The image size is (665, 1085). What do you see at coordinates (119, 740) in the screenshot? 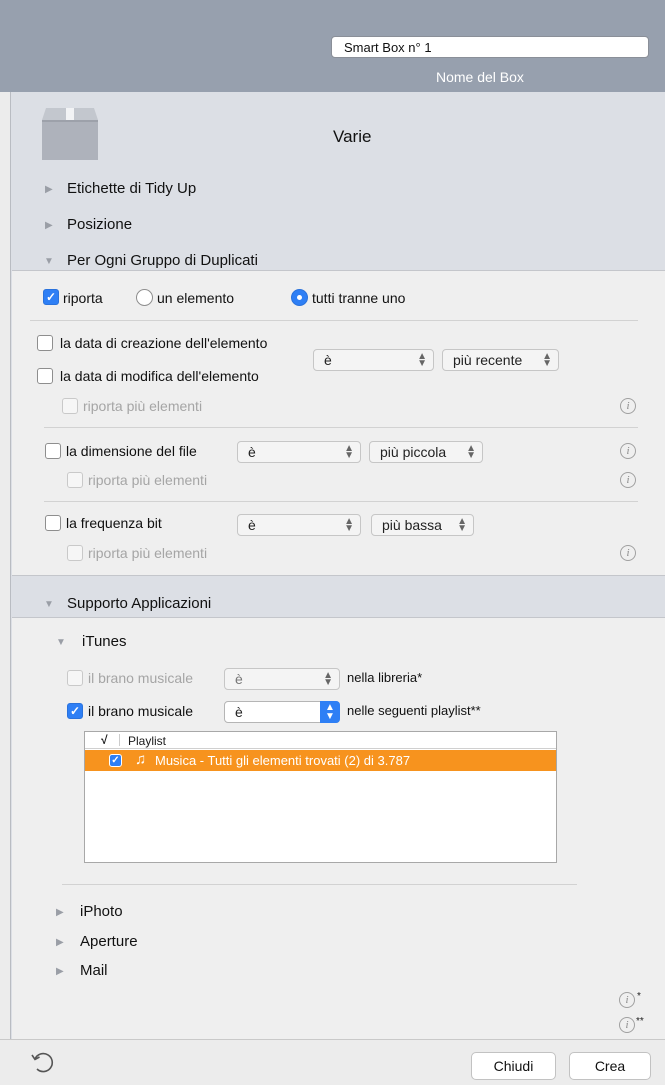
I see `column-divider` at bounding box center [119, 740].